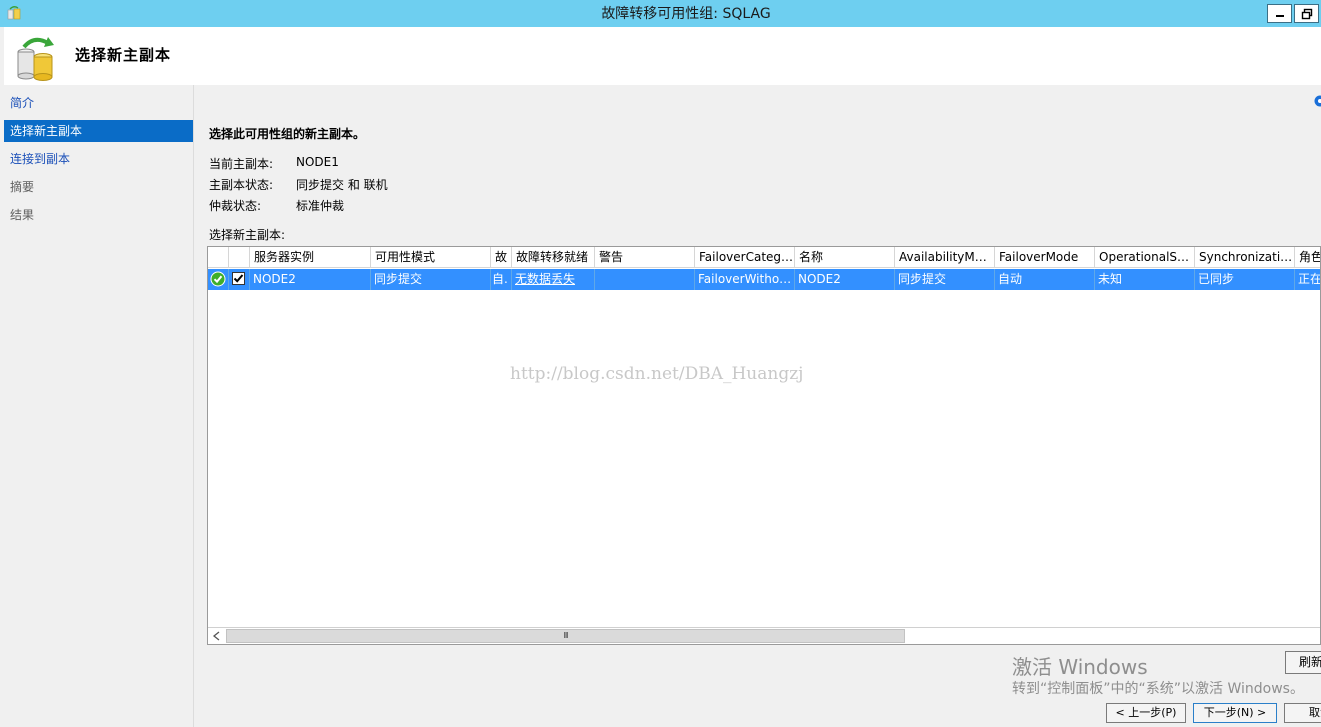  Describe the element at coordinates (553, 257) in the screenshot. I see `column-header-failover-readiness: 故障转移就绪` at that location.